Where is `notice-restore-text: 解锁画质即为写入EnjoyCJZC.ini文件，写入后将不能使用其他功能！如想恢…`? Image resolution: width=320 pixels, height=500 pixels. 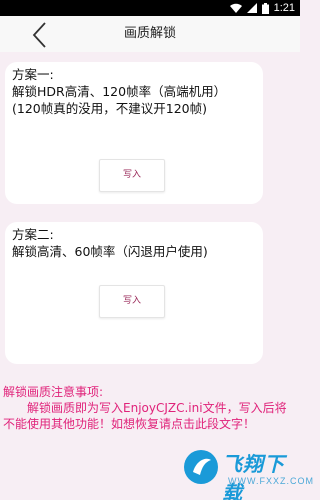
notice-restore-text: 解锁画质即为写入EnjoyCJZC.ini文件，写入后将不能使用其他功能！如想恢… is located at coordinates (150, 416).